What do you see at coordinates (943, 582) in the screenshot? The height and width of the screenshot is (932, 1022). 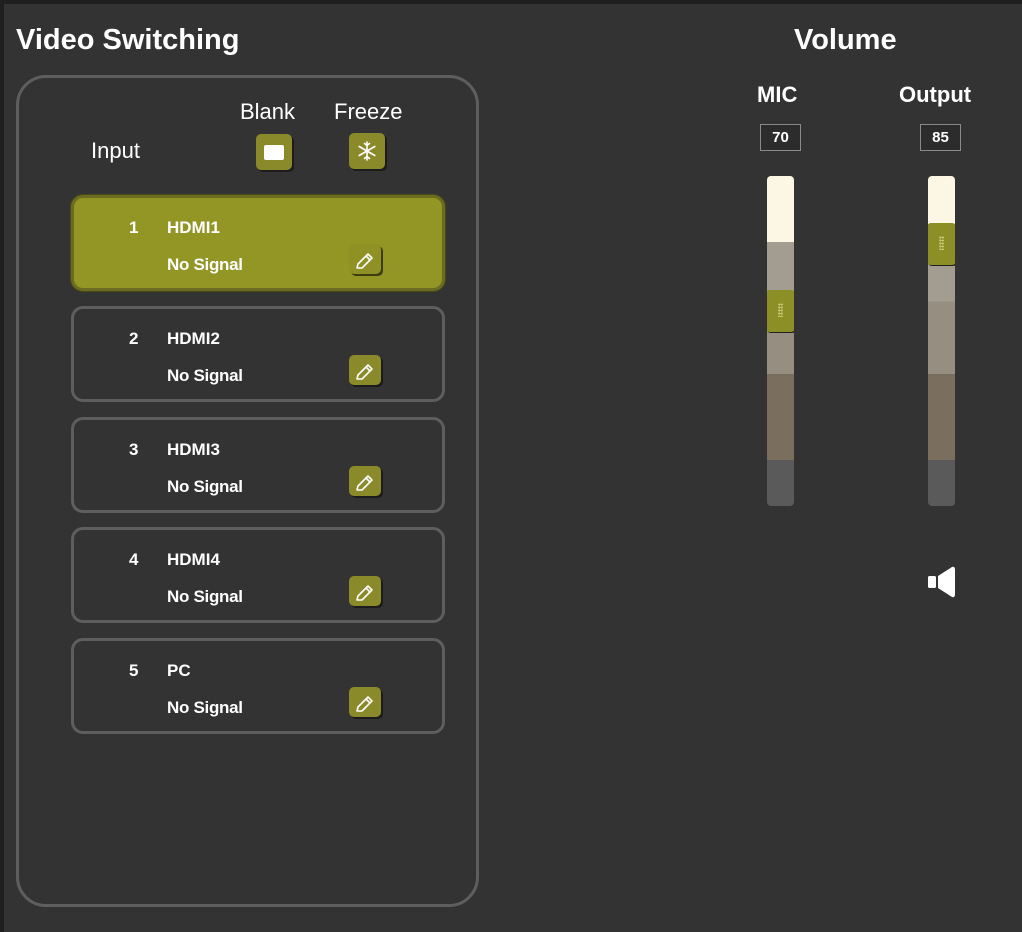 I see `speaker-icon` at bounding box center [943, 582].